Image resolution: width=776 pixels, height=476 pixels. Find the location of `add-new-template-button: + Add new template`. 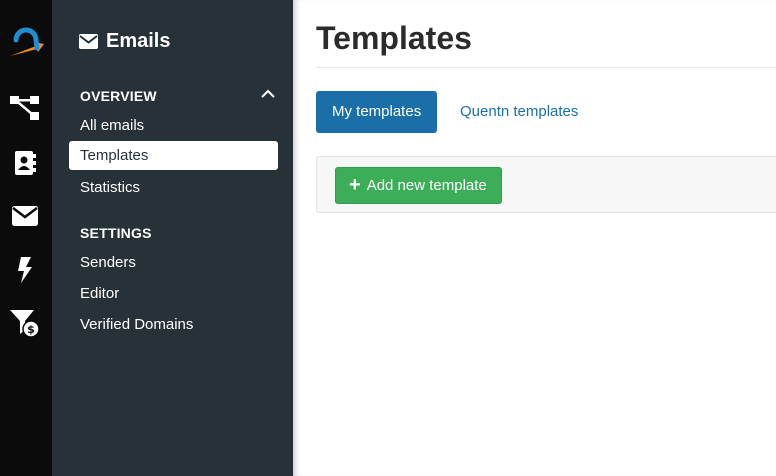

add-new-template-button: + Add new template is located at coordinates (418, 185).